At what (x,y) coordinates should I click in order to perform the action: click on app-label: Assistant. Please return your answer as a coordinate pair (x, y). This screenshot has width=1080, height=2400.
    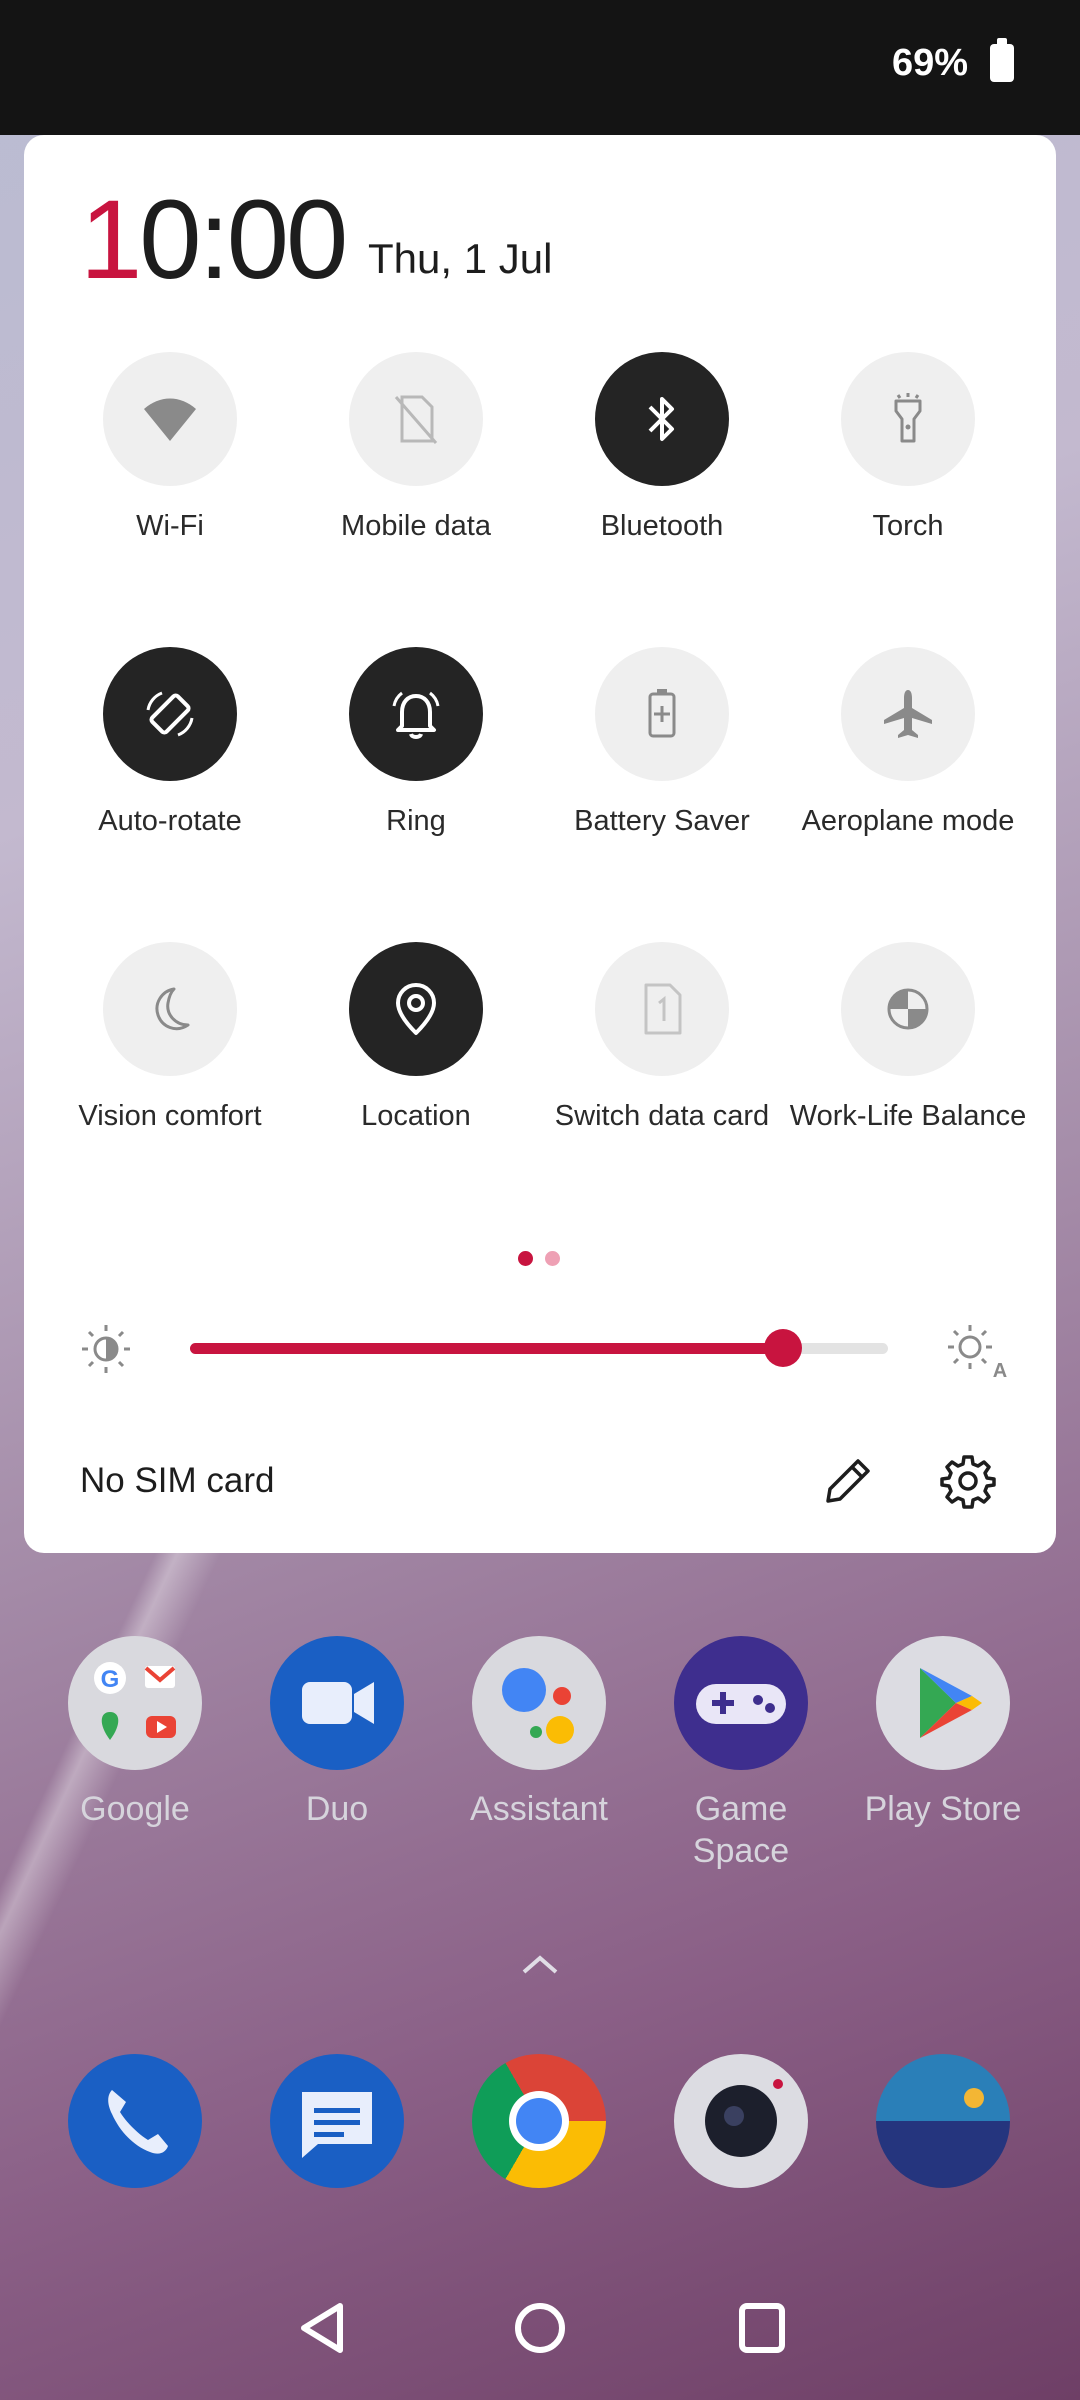
    Looking at the image, I should click on (539, 1809).